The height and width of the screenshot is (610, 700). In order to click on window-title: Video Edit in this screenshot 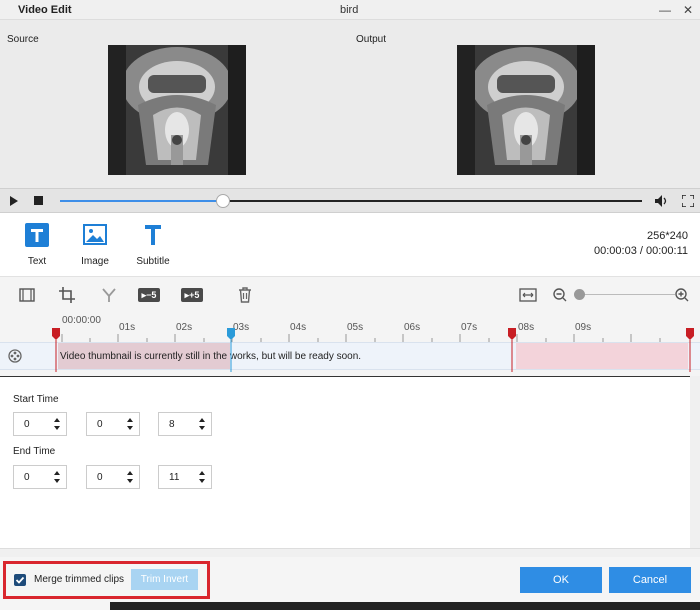, I will do `click(45, 10)`.